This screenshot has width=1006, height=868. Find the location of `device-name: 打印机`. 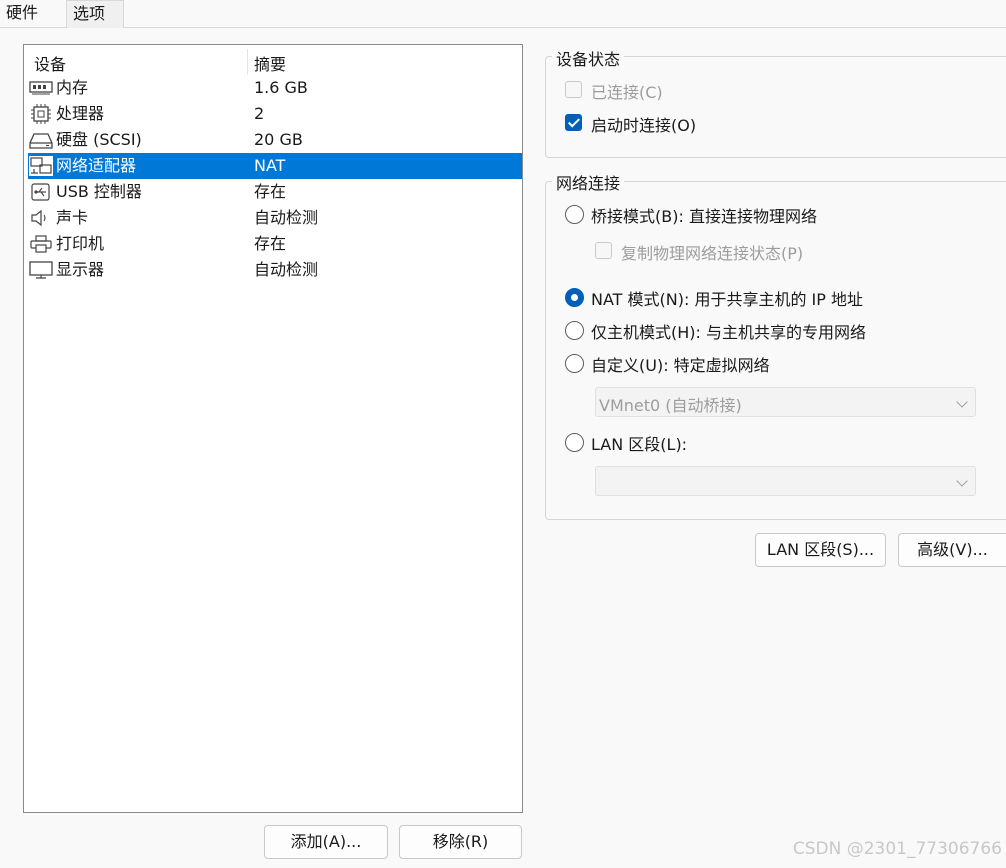

device-name: 打印机 is located at coordinates (80, 243).